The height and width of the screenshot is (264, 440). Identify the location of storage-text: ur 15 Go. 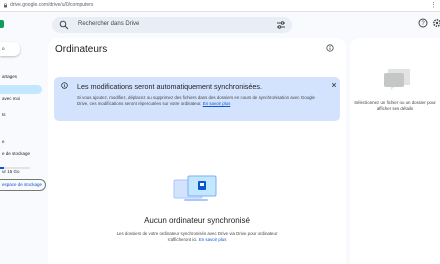
(11, 171).